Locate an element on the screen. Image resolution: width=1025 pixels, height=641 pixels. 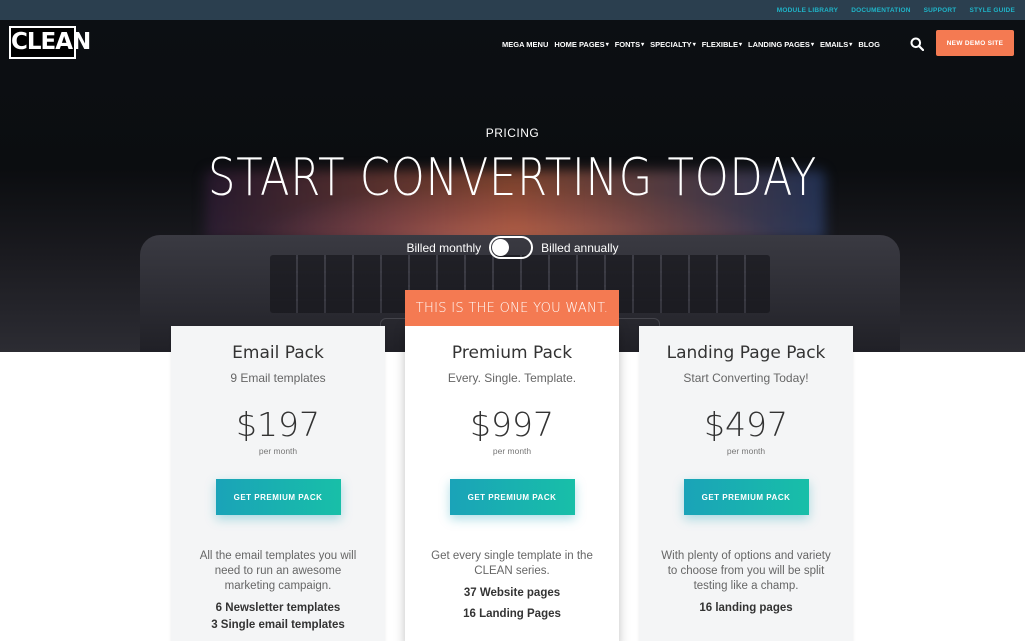
toggle-knob is located at coordinates (501, 247).